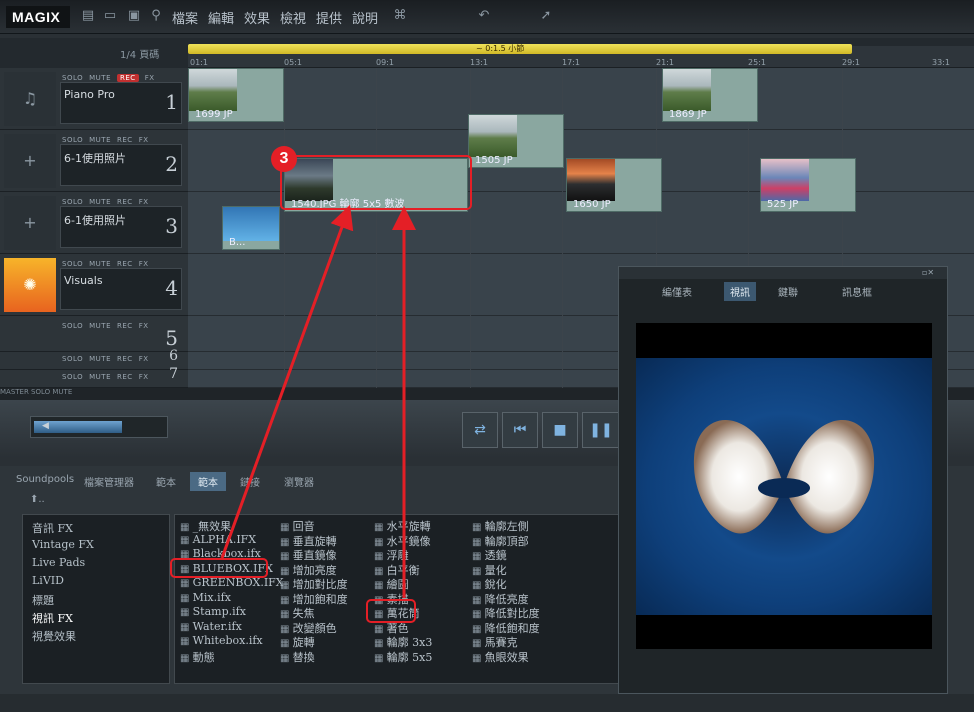 This screenshot has width=974, height=712. I want to click on annotation-arrows, so click(318, 401).